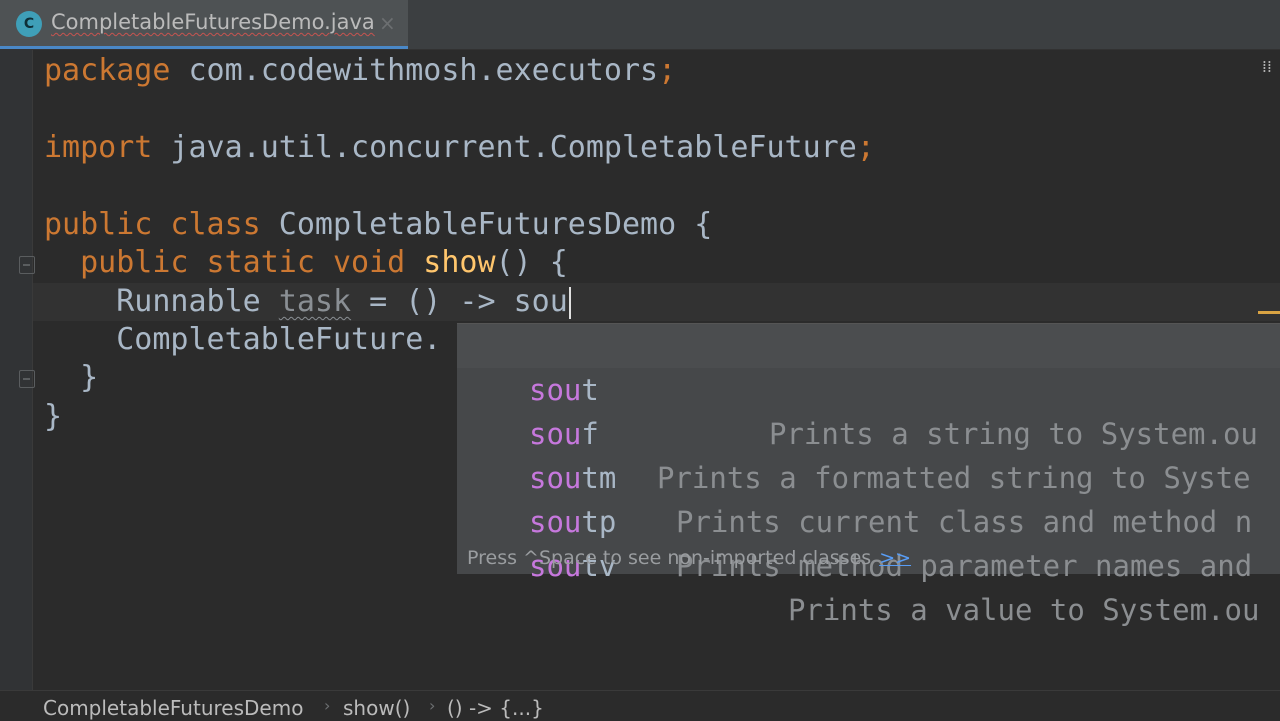 The width and height of the screenshot is (1280, 721). I want to click on code-line: package com.codewithmosh.executors;, so click(360, 70).